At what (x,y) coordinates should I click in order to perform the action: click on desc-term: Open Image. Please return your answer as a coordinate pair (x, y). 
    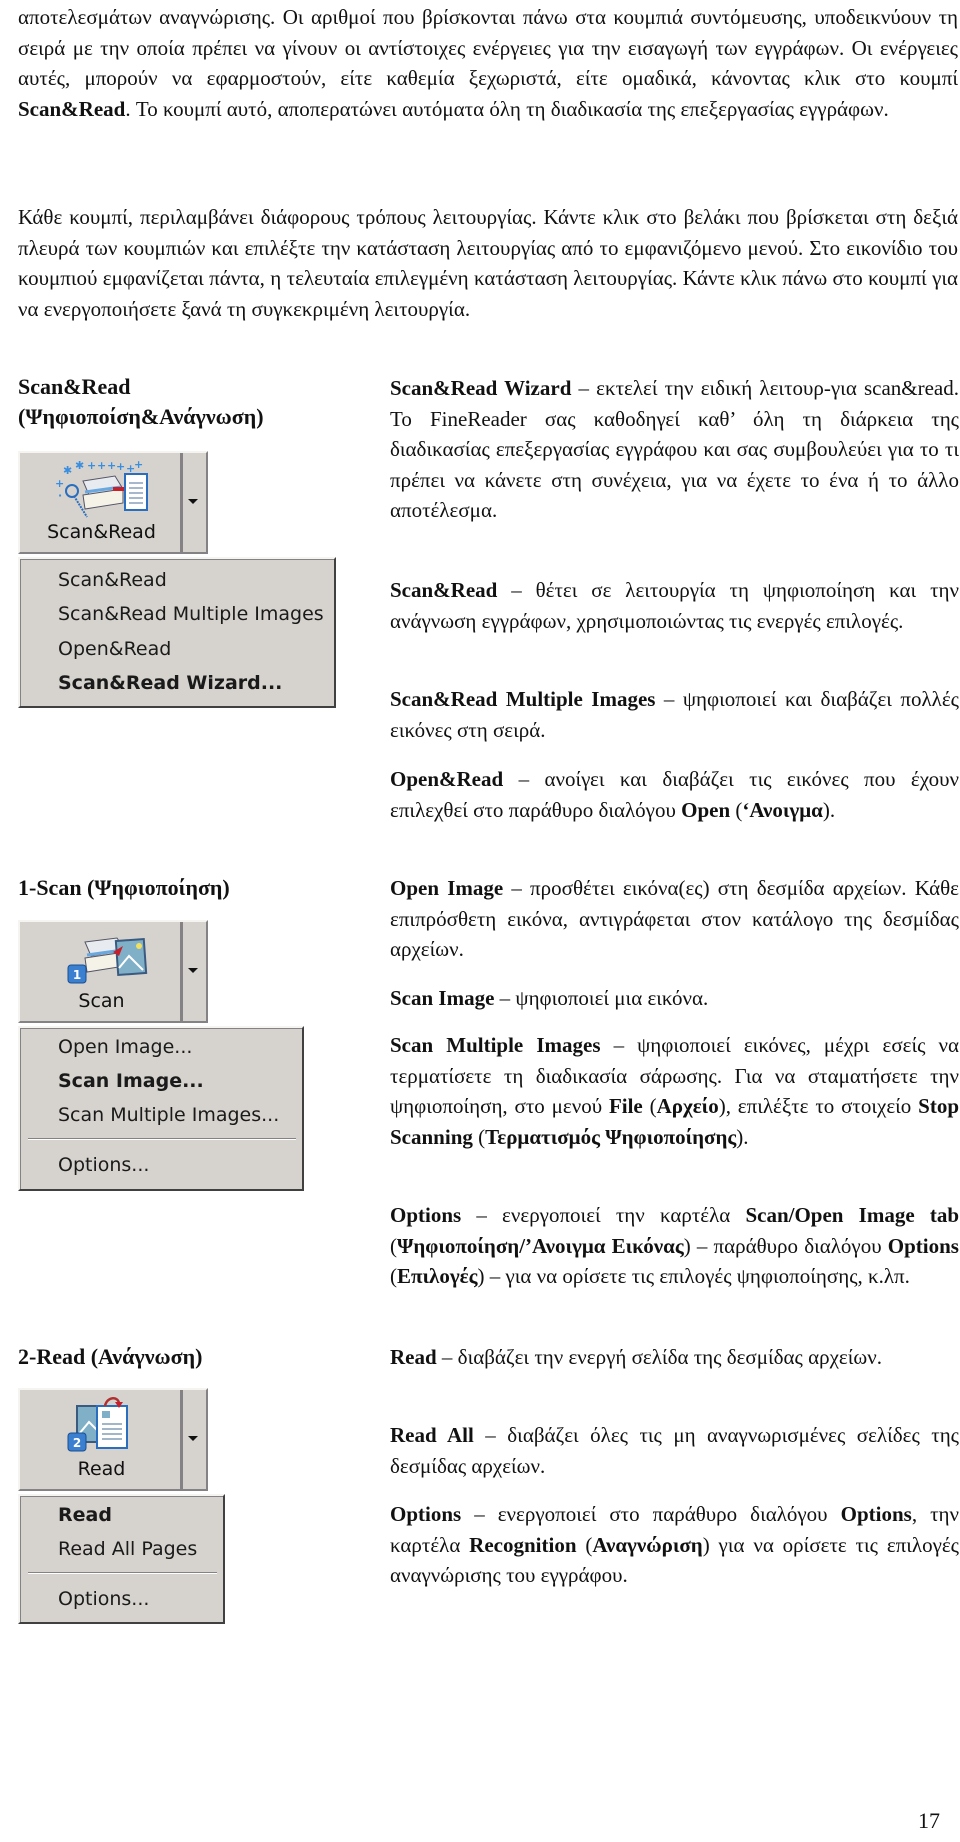
    Looking at the image, I should click on (447, 888).